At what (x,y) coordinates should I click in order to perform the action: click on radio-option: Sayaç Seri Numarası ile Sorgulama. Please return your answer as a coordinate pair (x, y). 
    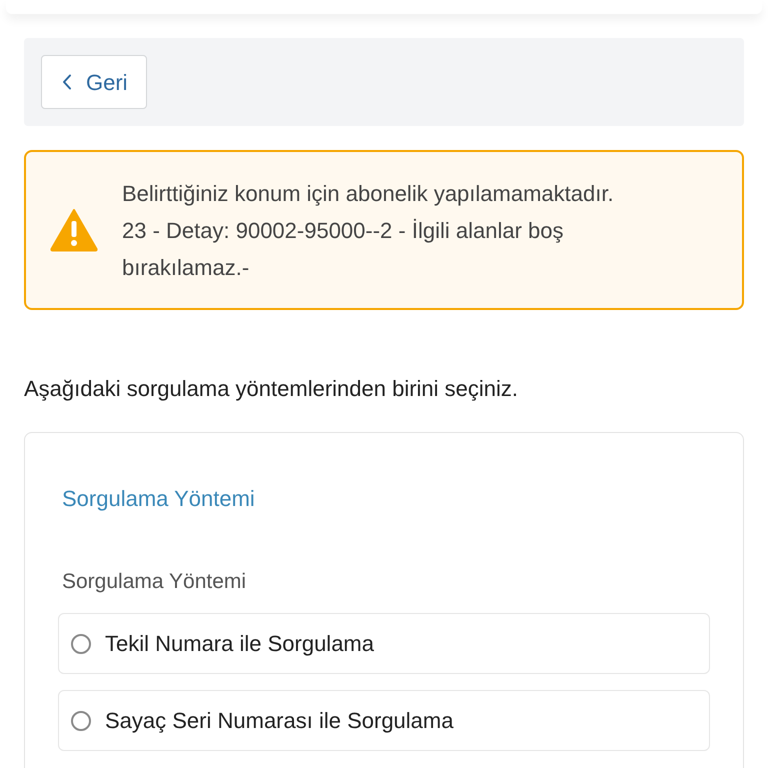
    Looking at the image, I should click on (384, 720).